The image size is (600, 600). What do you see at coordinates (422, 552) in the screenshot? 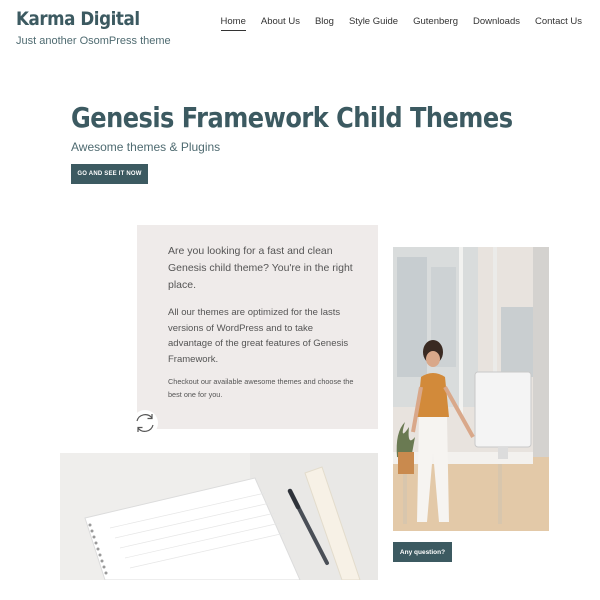
I see `any-question-button: Any question?` at bounding box center [422, 552].